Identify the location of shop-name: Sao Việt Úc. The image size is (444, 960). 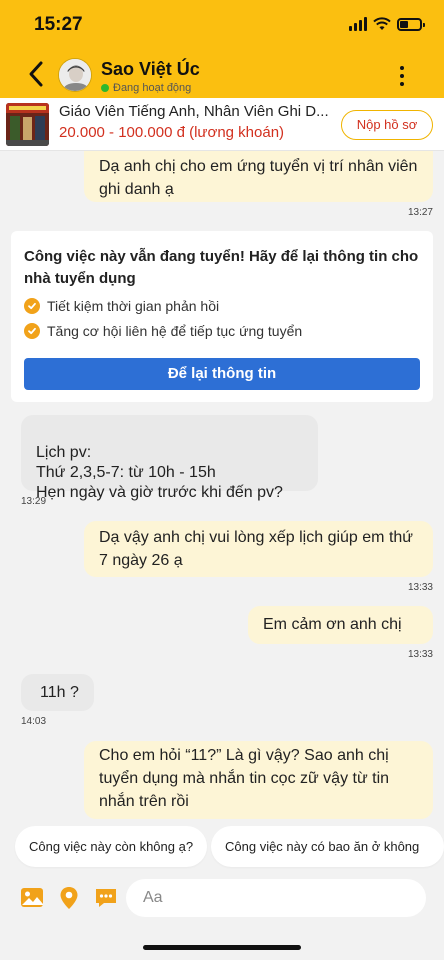
(150, 69).